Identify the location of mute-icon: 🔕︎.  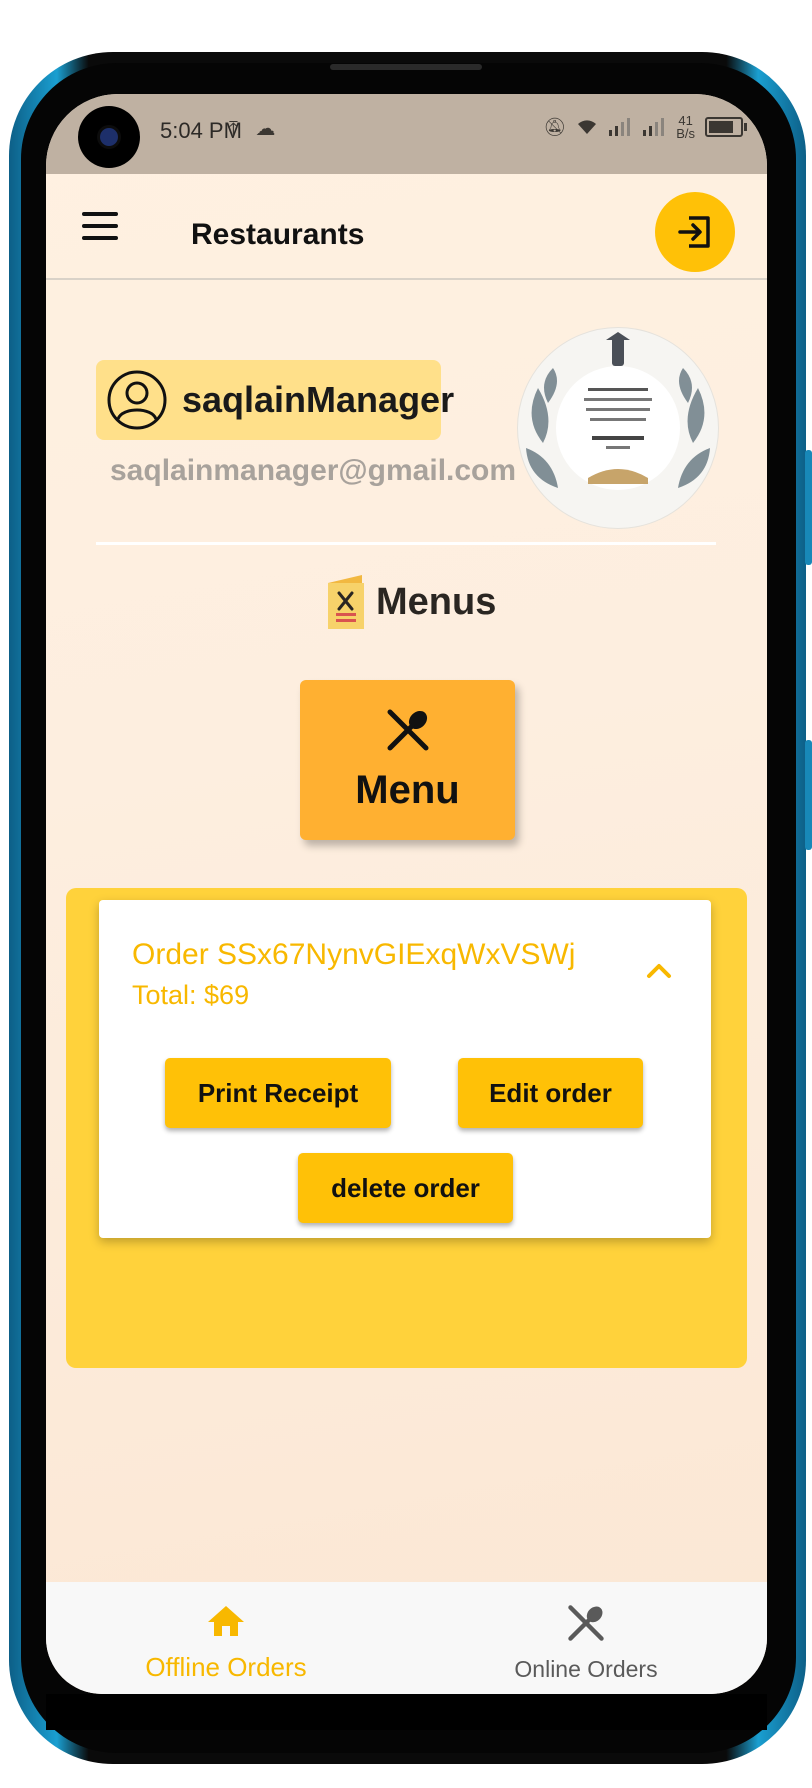
(555, 126).